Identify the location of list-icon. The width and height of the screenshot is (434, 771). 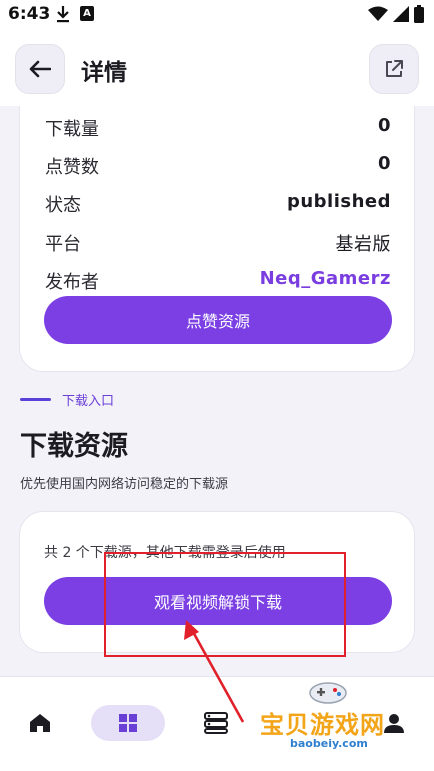
(216, 723).